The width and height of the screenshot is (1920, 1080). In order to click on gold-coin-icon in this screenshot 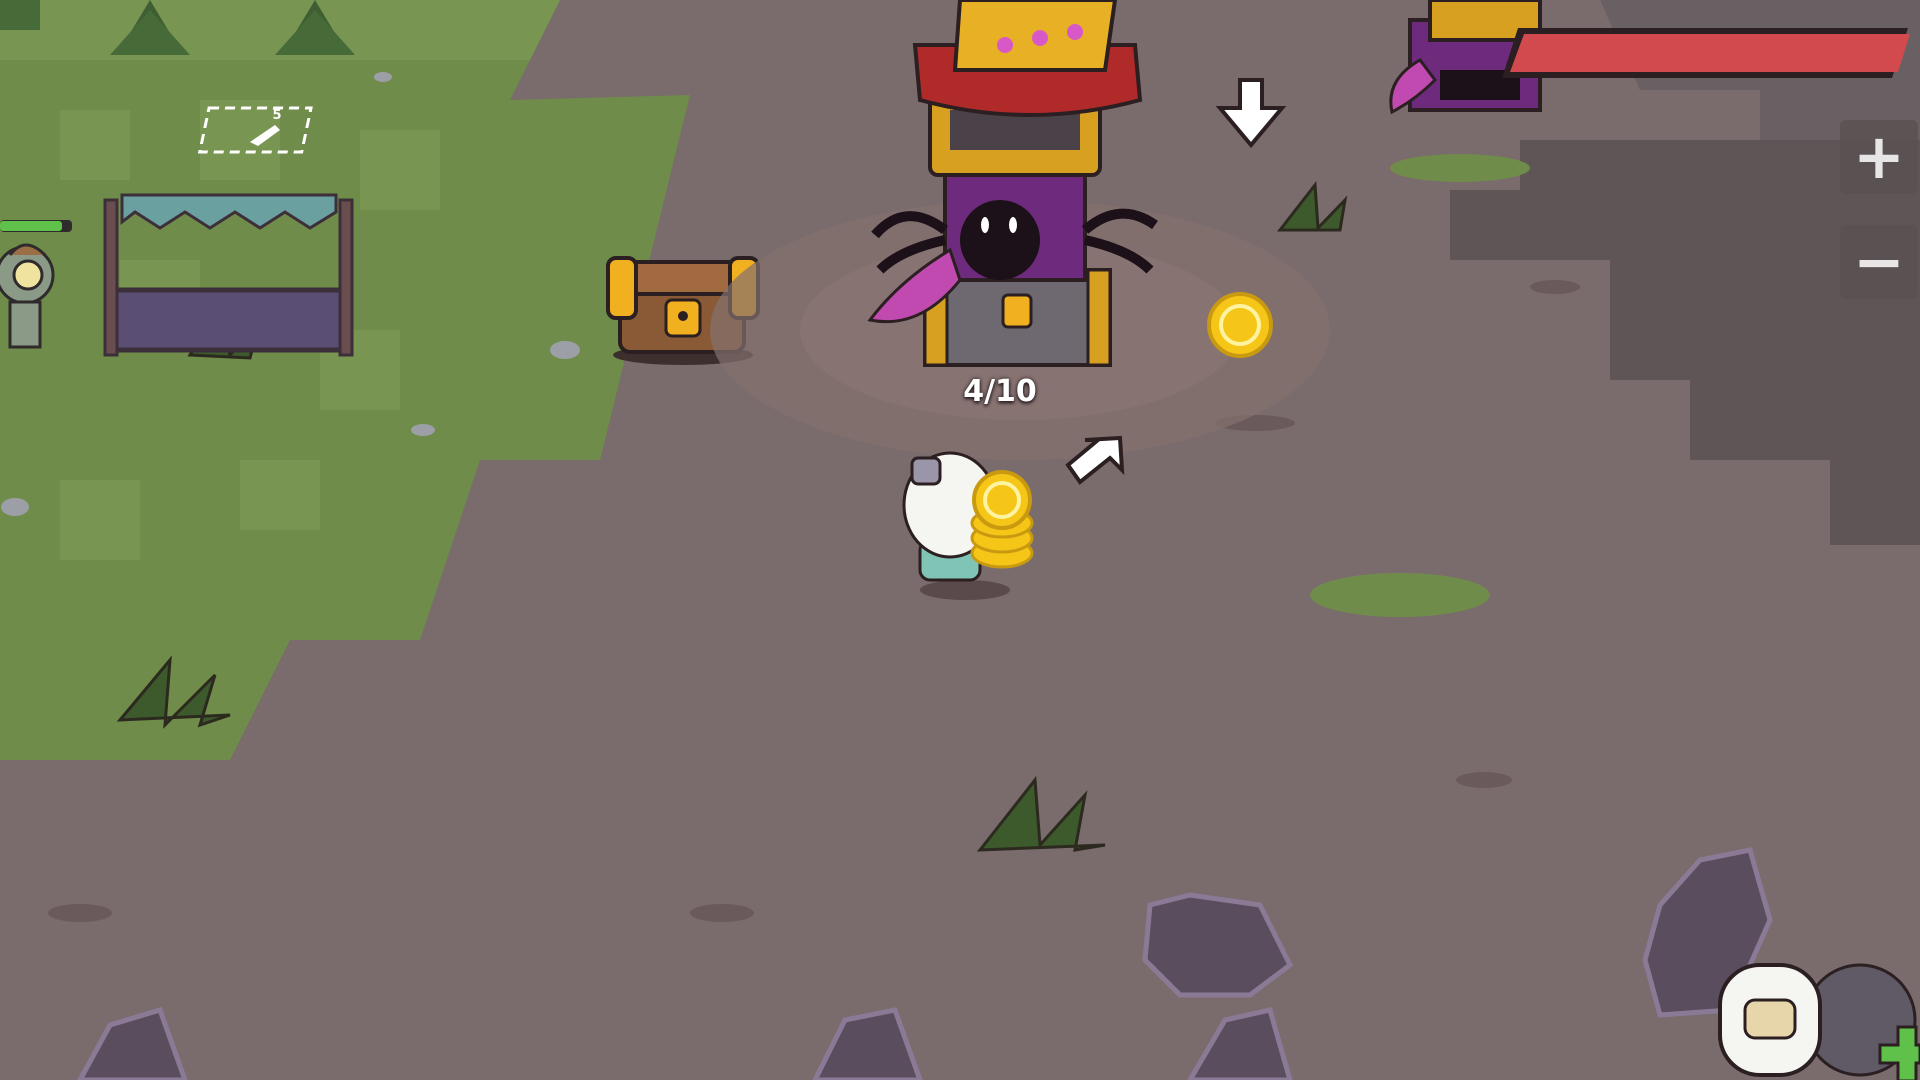, I will do `click(1240, 325)`.